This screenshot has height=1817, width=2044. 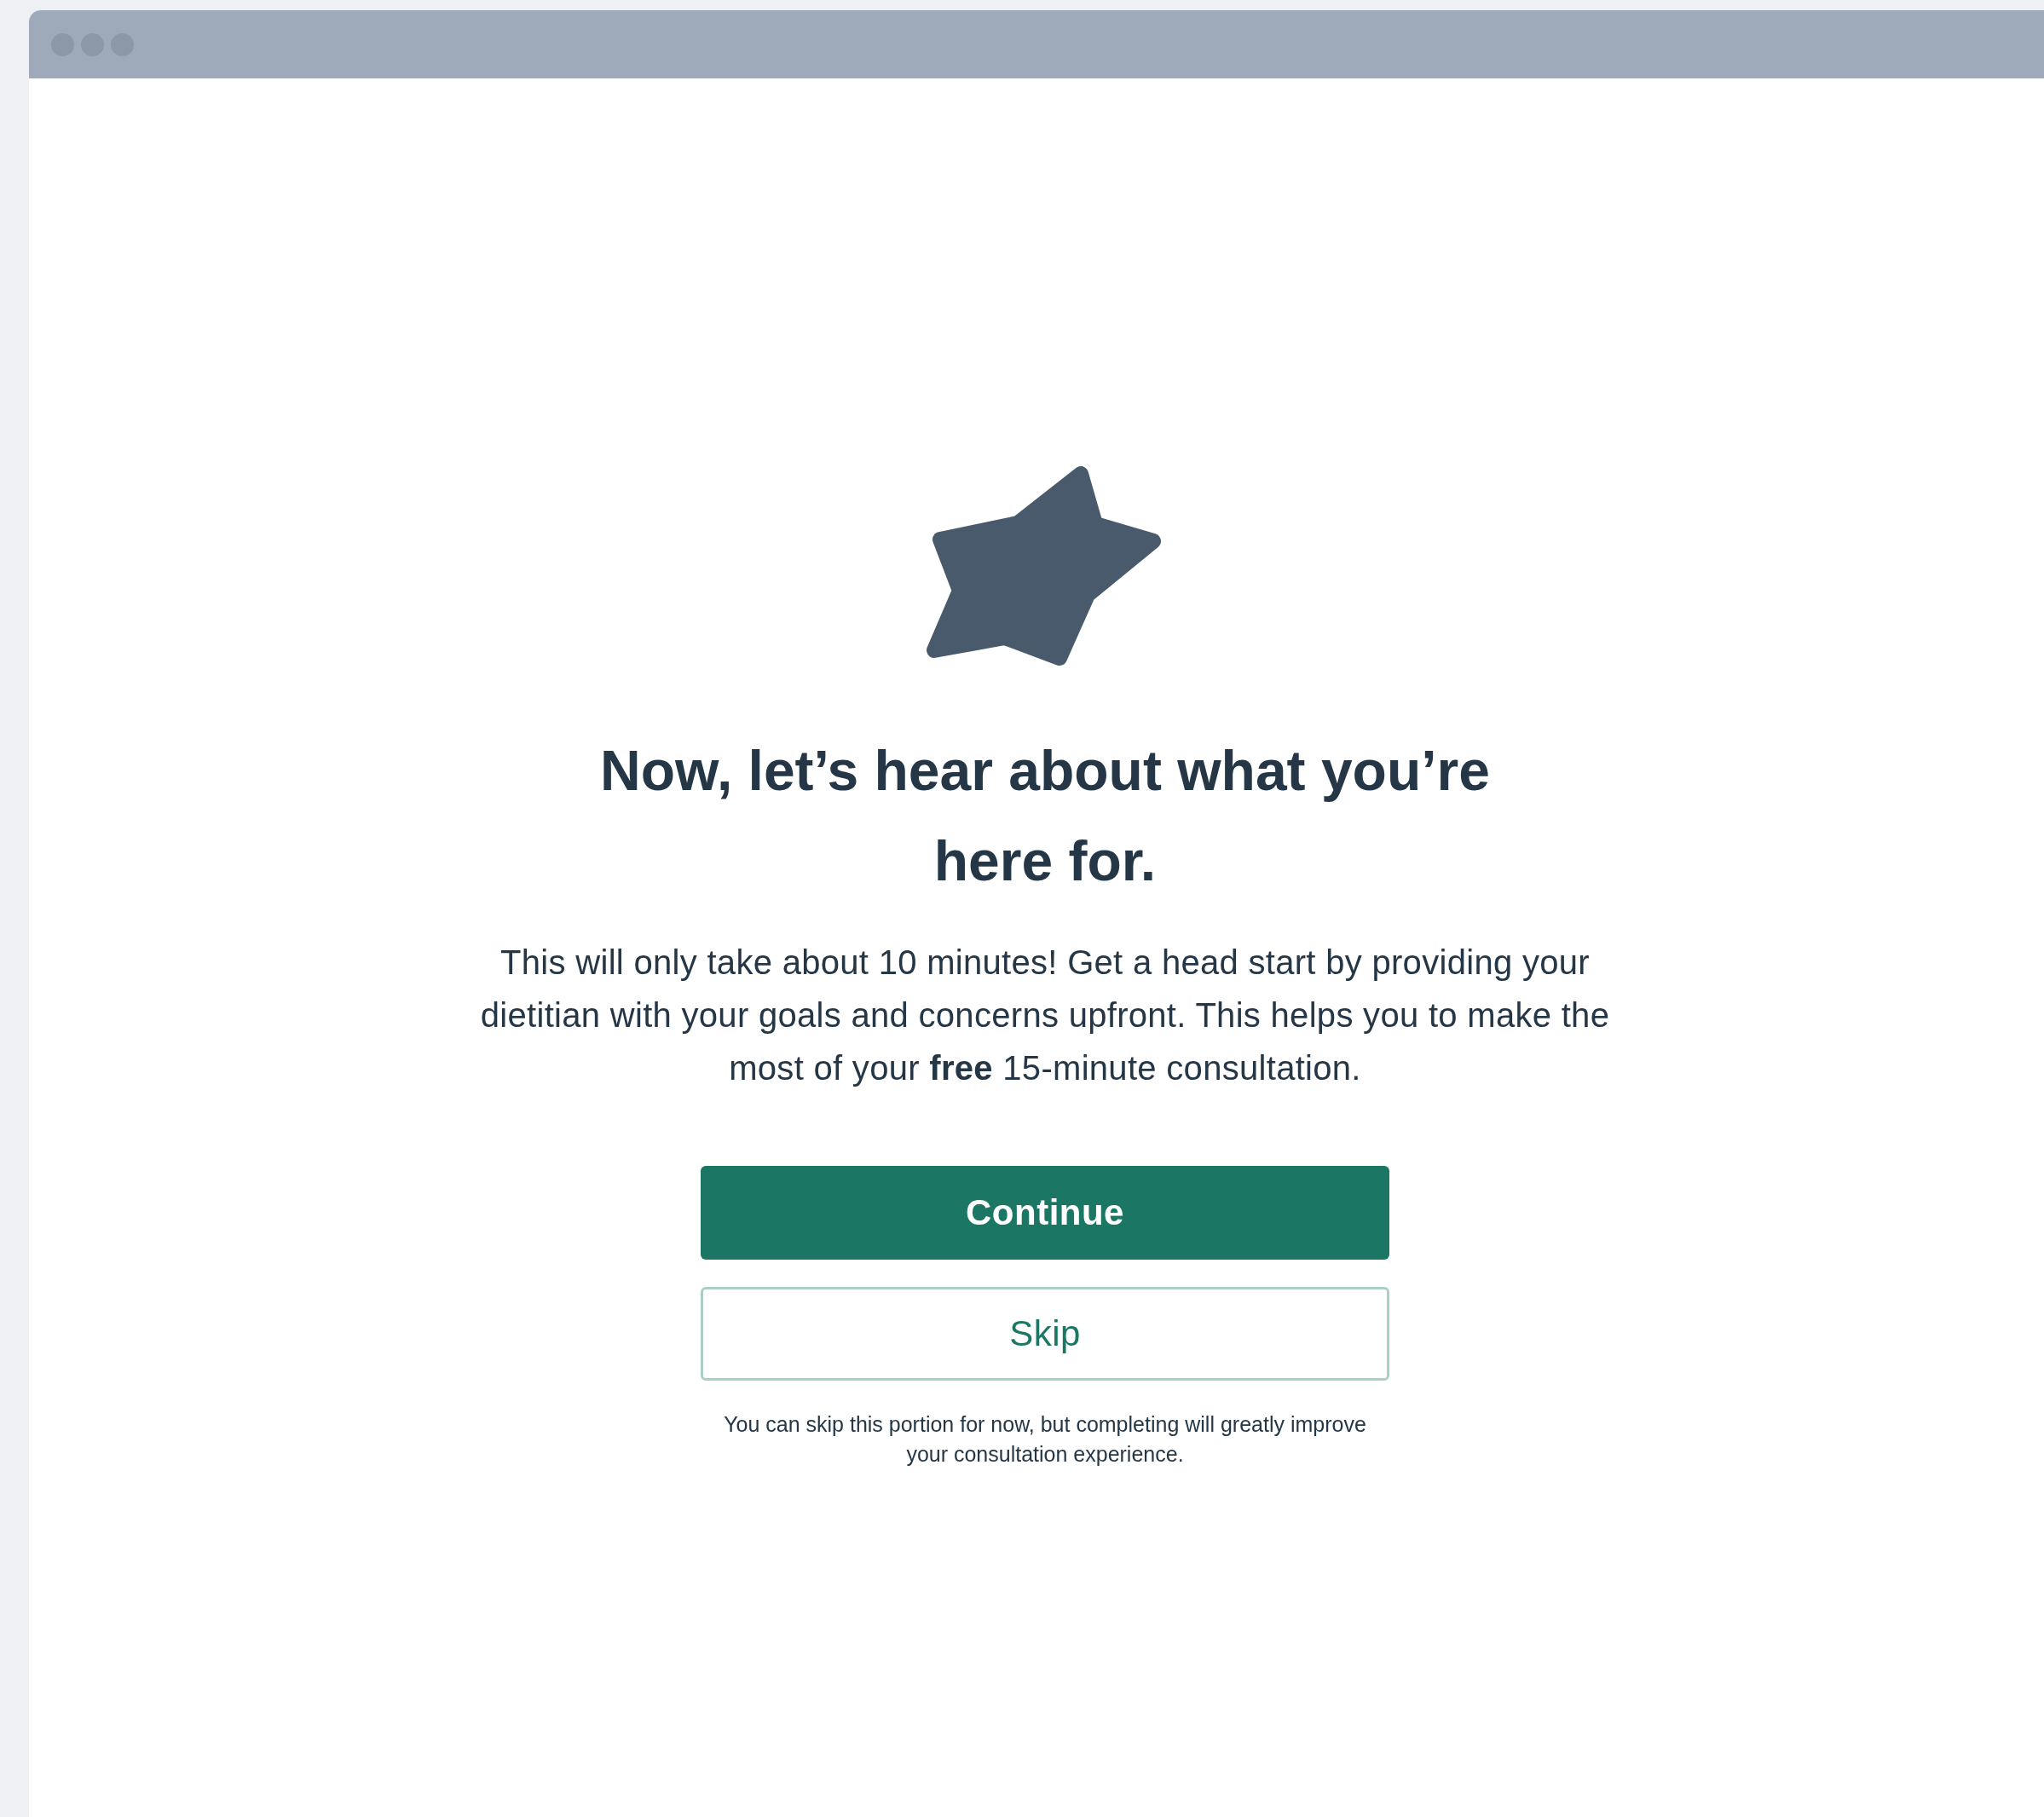 I want to click on skip-button: Skip, so click(x=1045, y=1334).